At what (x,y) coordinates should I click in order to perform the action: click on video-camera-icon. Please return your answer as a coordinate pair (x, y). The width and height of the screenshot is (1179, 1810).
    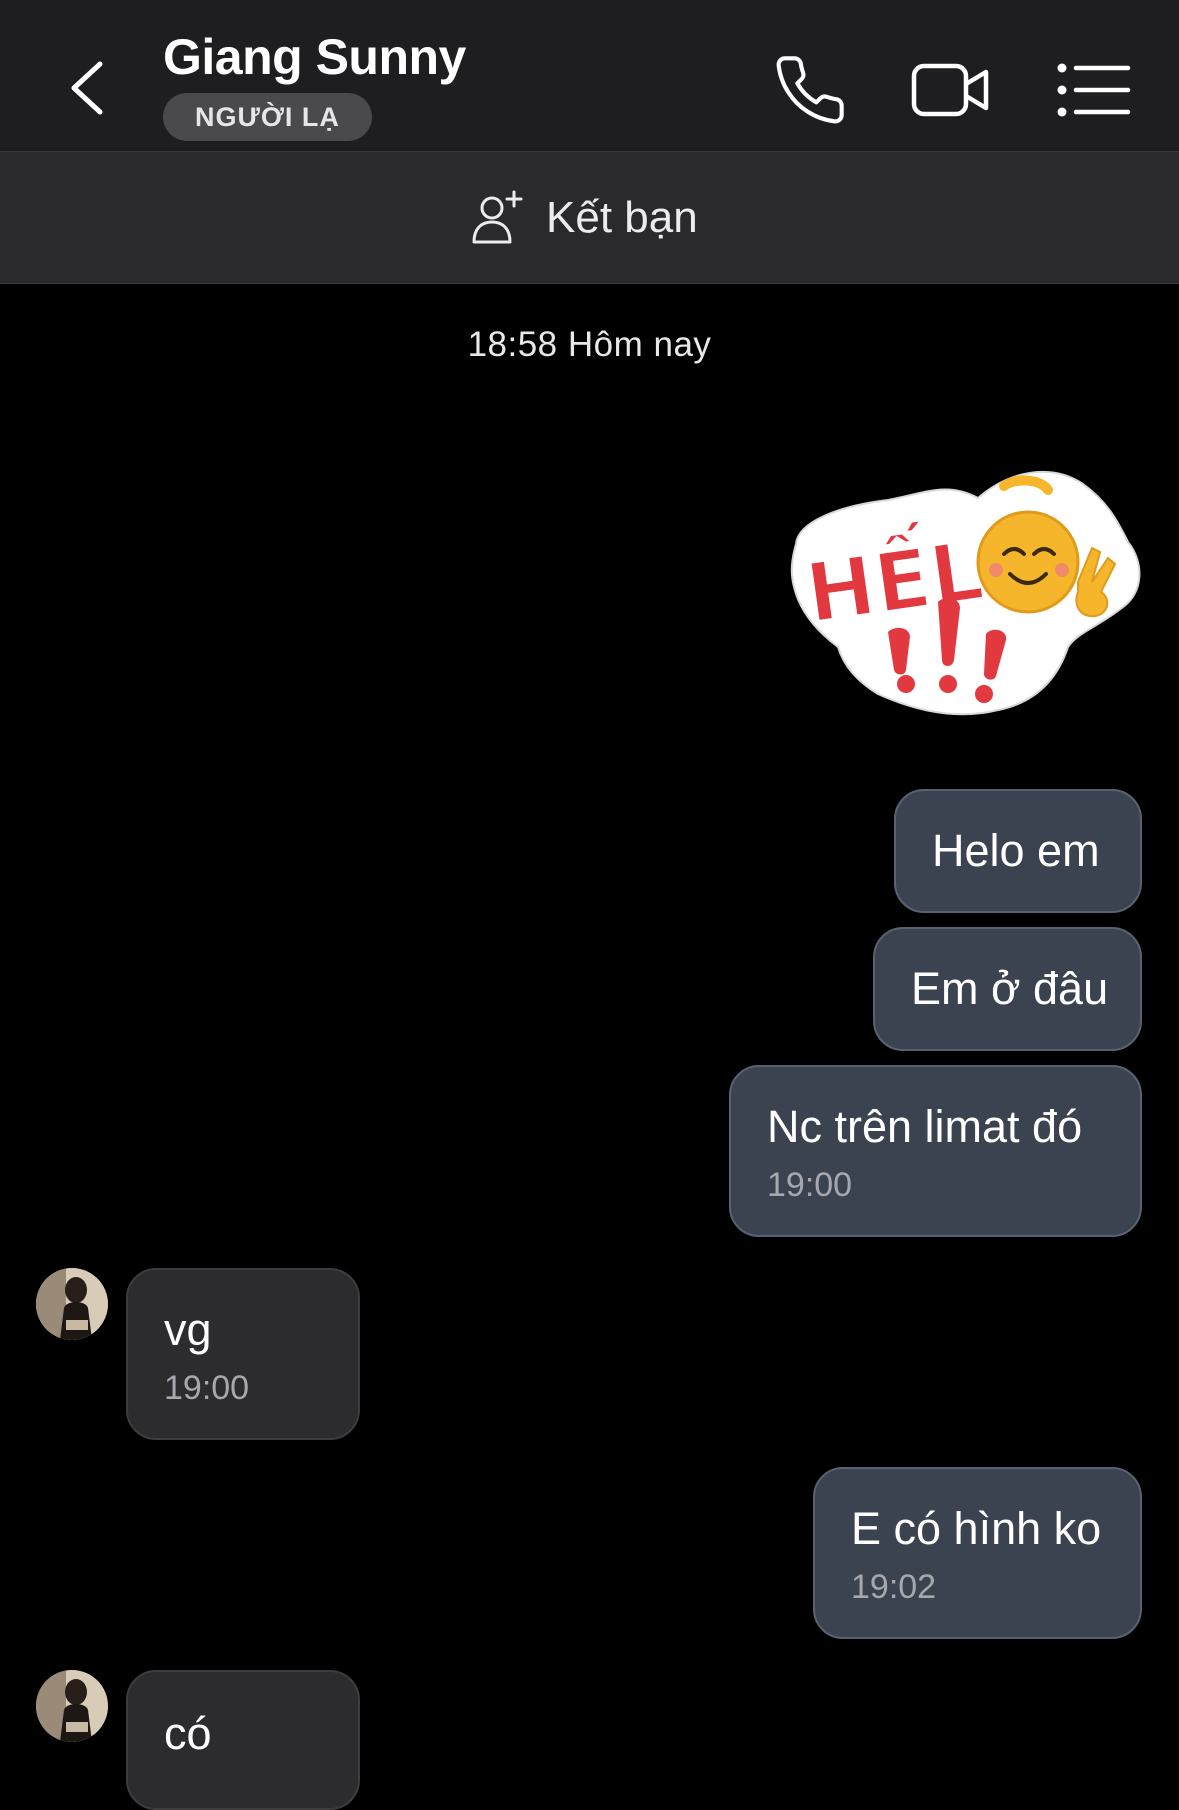
    Looking at the image, I should click on (950, 90).